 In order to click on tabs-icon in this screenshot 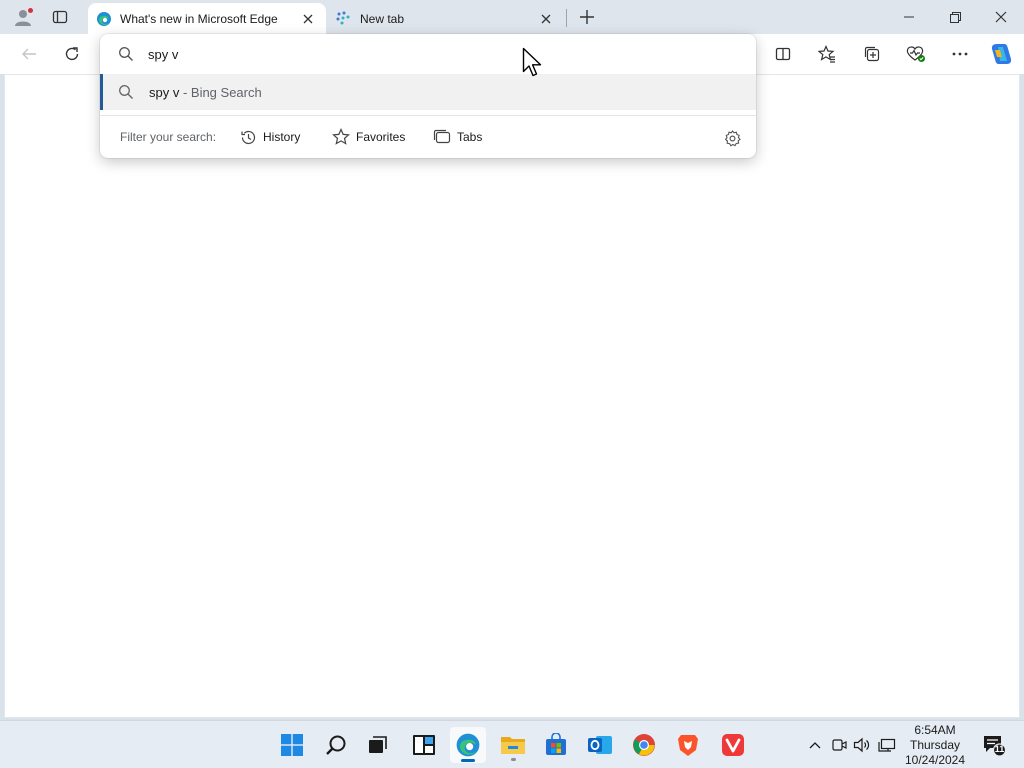, I will do `click(442, 136)`.